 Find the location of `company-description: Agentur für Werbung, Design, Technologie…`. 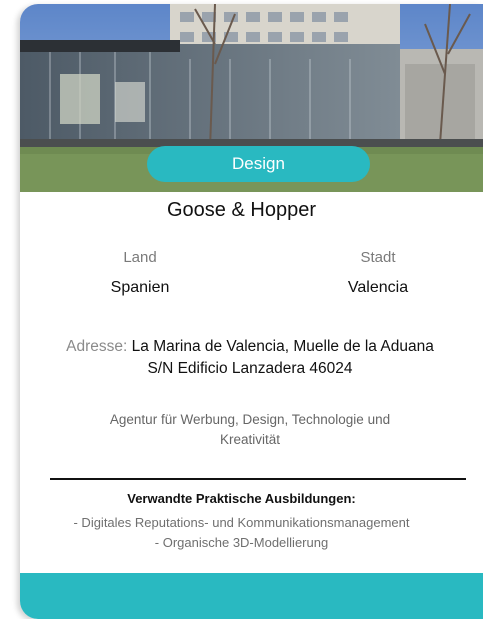

company-description: Agentur für Werbung, Design, Technologie… is located at coordinates (250, 429).